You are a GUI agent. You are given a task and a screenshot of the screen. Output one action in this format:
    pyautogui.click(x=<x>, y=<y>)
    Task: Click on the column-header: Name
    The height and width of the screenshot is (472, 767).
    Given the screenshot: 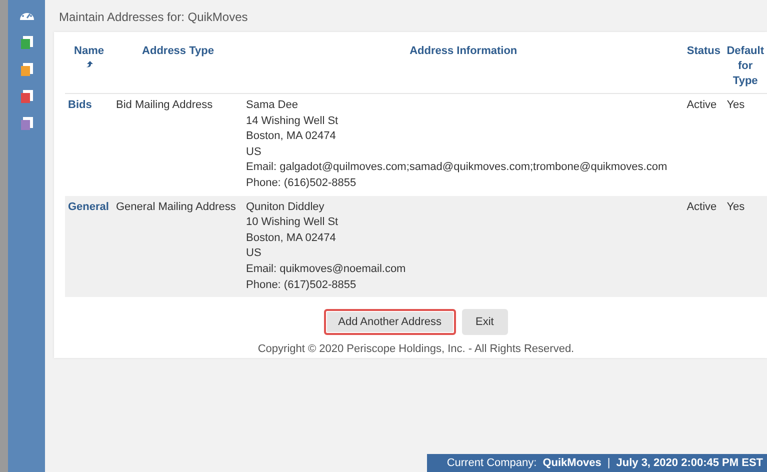 What is the action you would take?
    pyautogui.click(x=89, y=67)
    